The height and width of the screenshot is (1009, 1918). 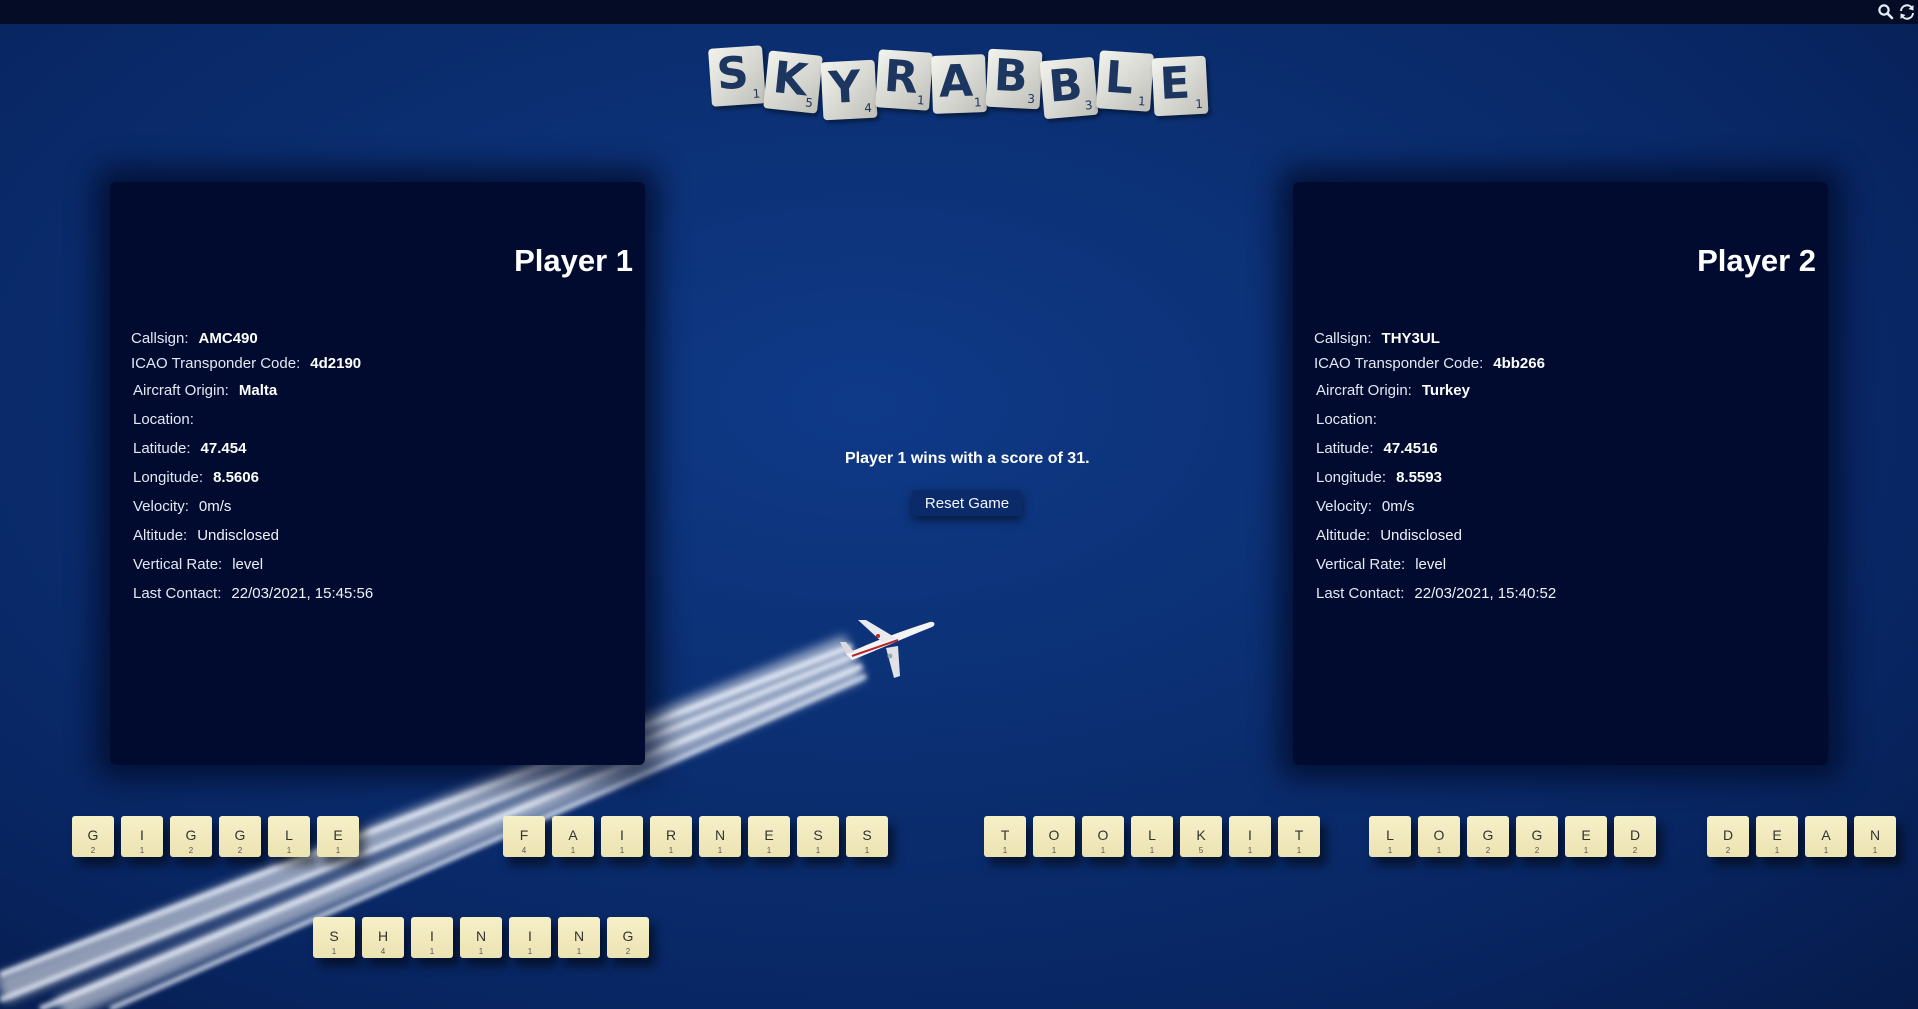 What do you see at coordinates (236, 477) in the screenshot?
I see `longitude-value: 8.5606` at bounding box center [236, 477].